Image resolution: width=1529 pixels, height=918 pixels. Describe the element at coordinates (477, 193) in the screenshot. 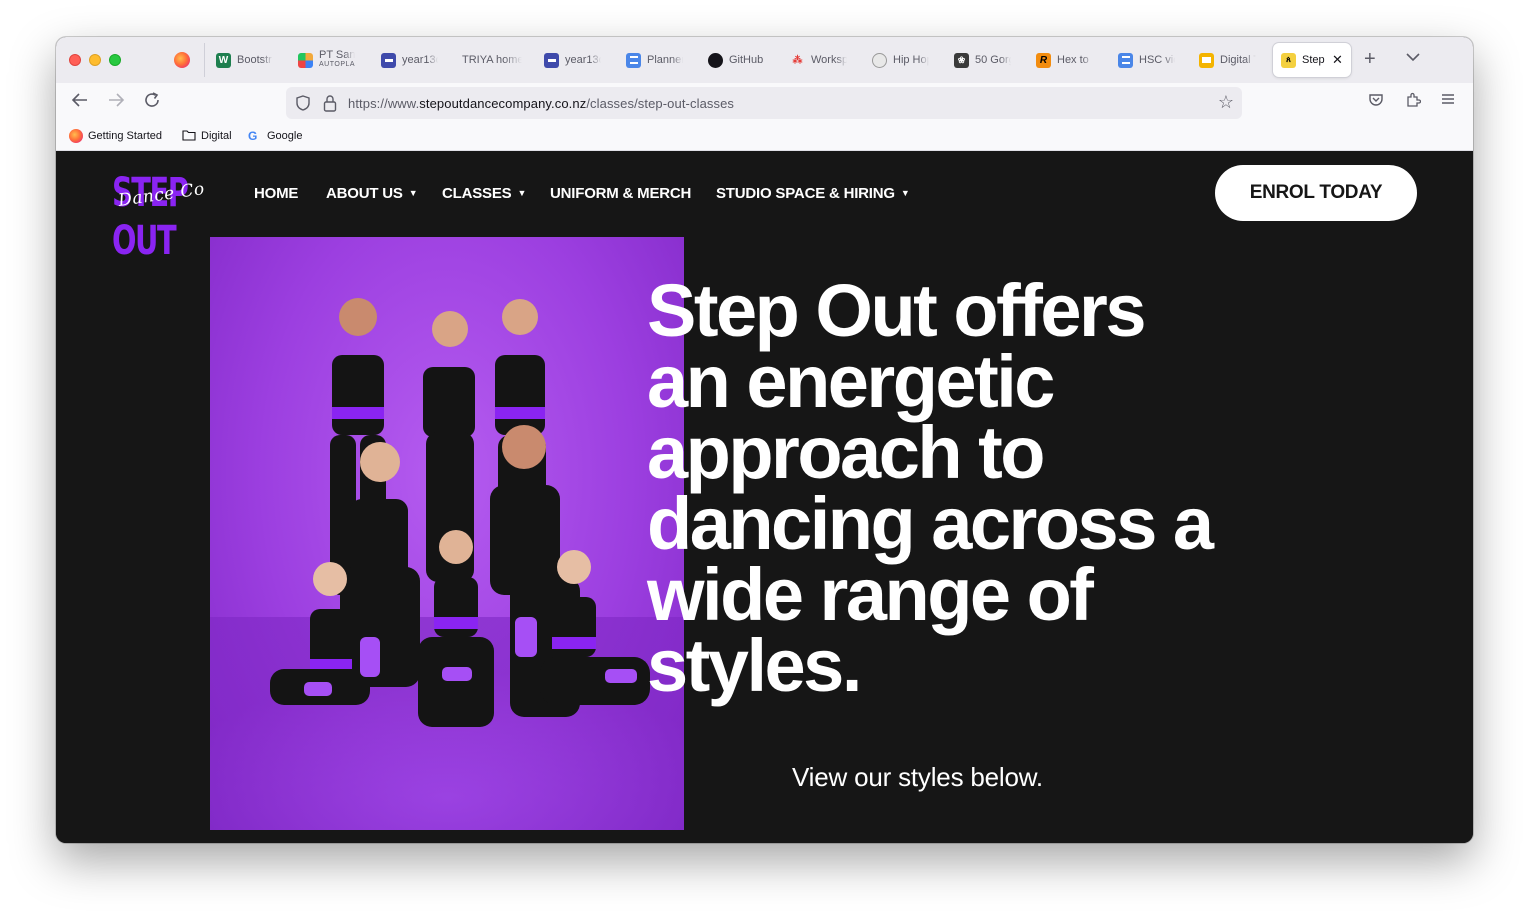

I see `menu-label: CLASSES` at that location.